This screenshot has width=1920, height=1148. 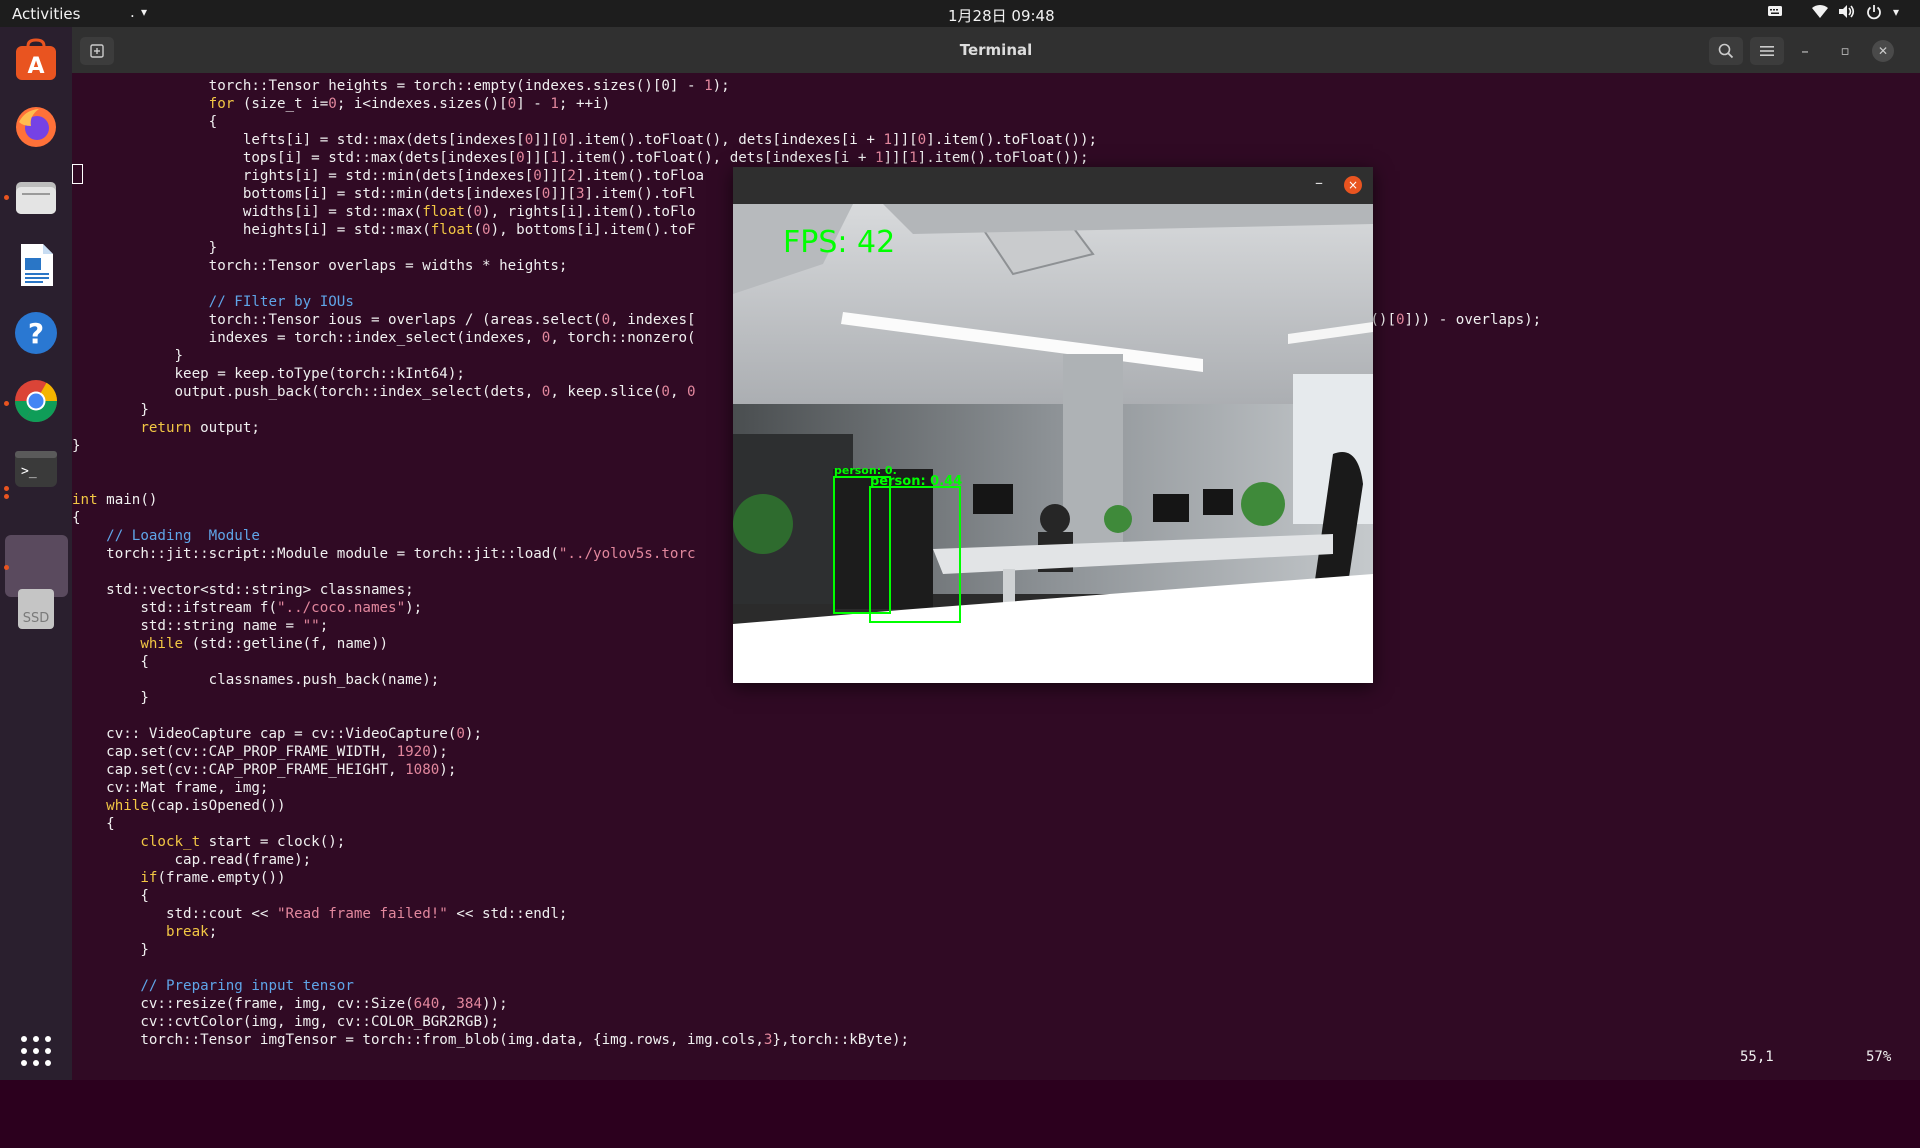 What do you see at coordinates (281, 104) in the screenshot?
I see `code-token: (size_t i=` at bounding box center [281, 104].